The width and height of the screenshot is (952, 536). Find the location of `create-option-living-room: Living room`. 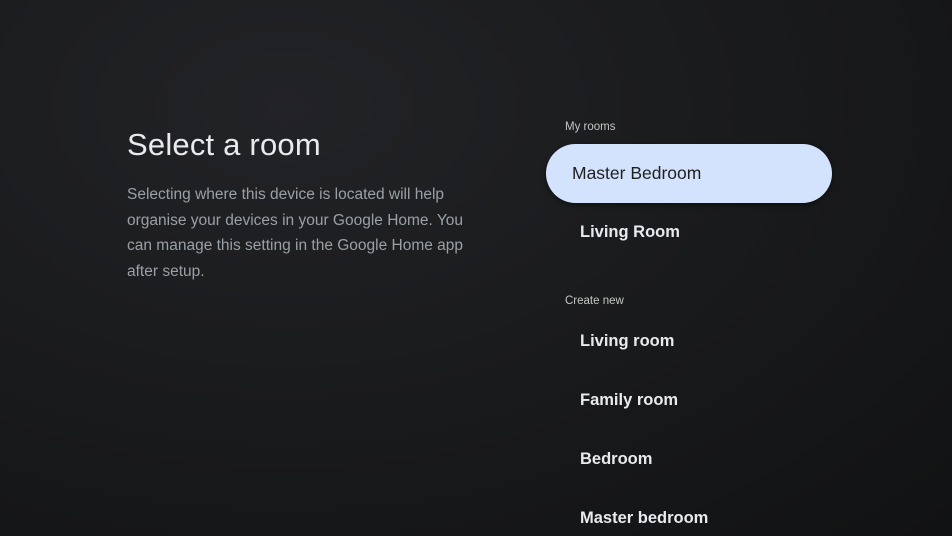

create-option-living-room: Living room is located at coordinates (689, 341).